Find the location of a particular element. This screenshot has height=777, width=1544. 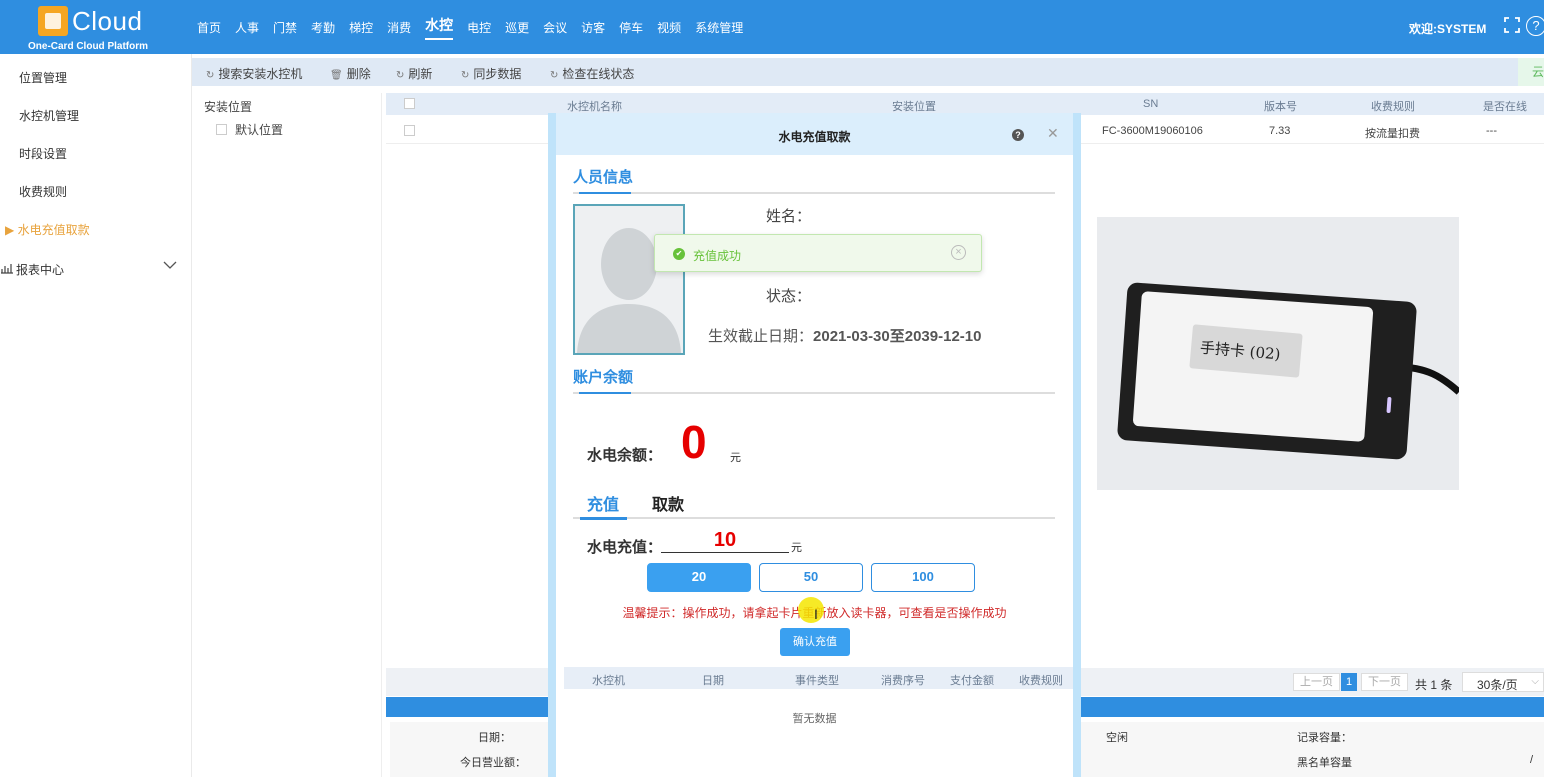

success-toast: ✔ 充值成功 × is located at coordinates (818, 253).